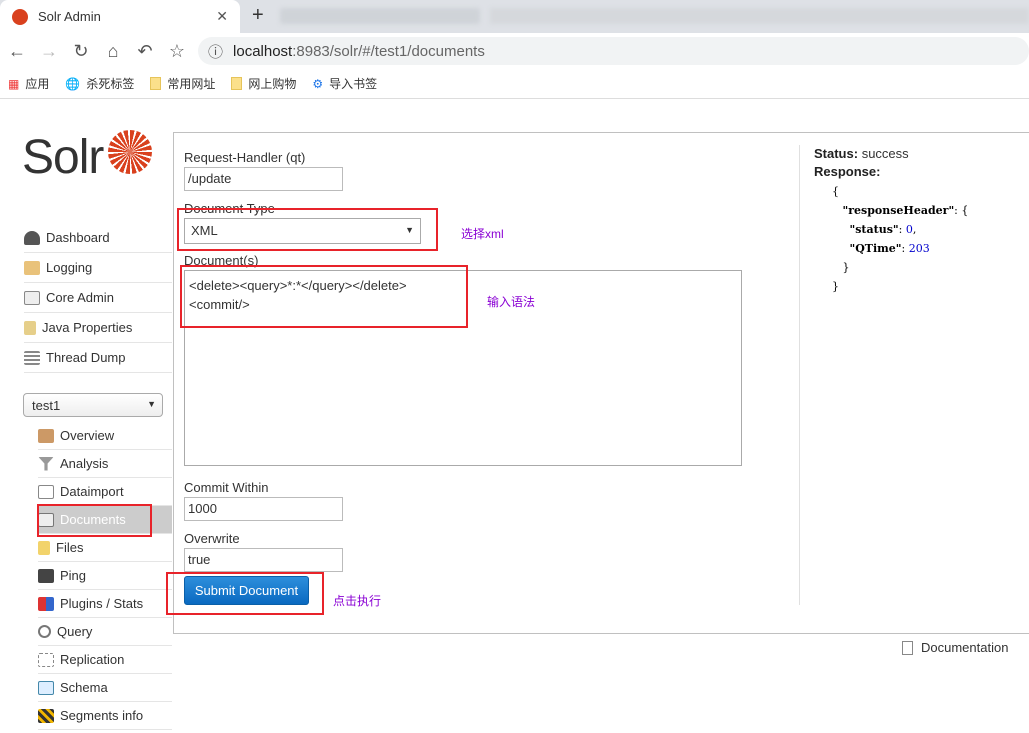 The width and height of the screenshot is (1029, 733). What do you see at coordinates (94, 520) in the screenshot?
I see `highlight-documents` at bounding box center [94, 520].